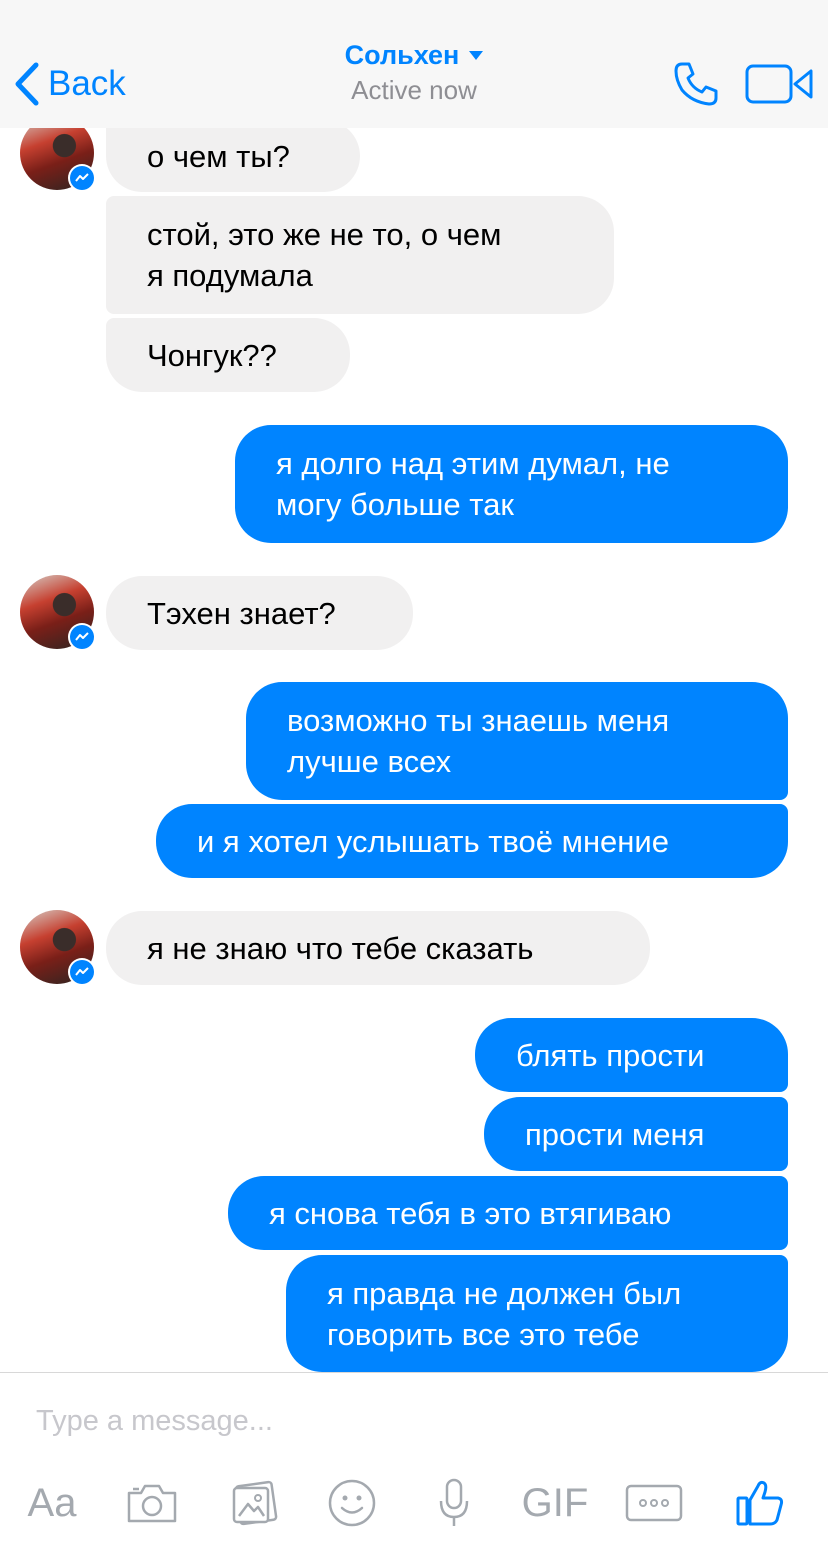 The height and width of the screenshot is (1550, 828). Describe the element at coordinates (483, 1334) in the screenshot. I see `message-text-line: говорить все это тебе` at that location.